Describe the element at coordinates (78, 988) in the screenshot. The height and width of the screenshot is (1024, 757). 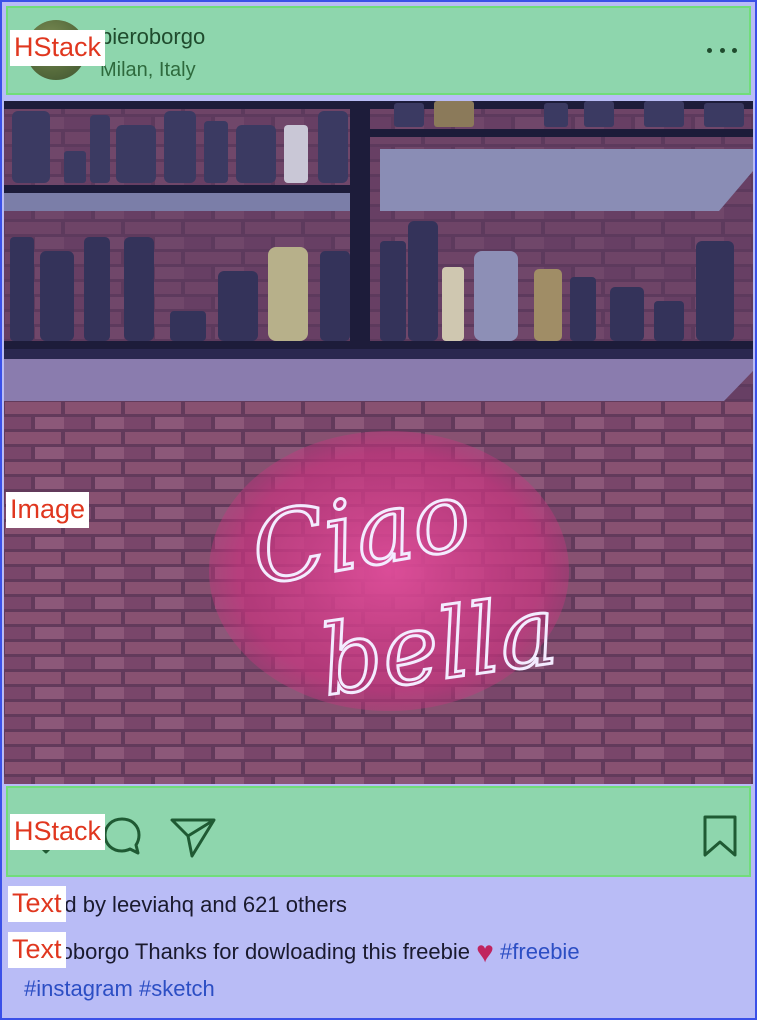
I see `hashtag-instagram: #instagram` at that location.